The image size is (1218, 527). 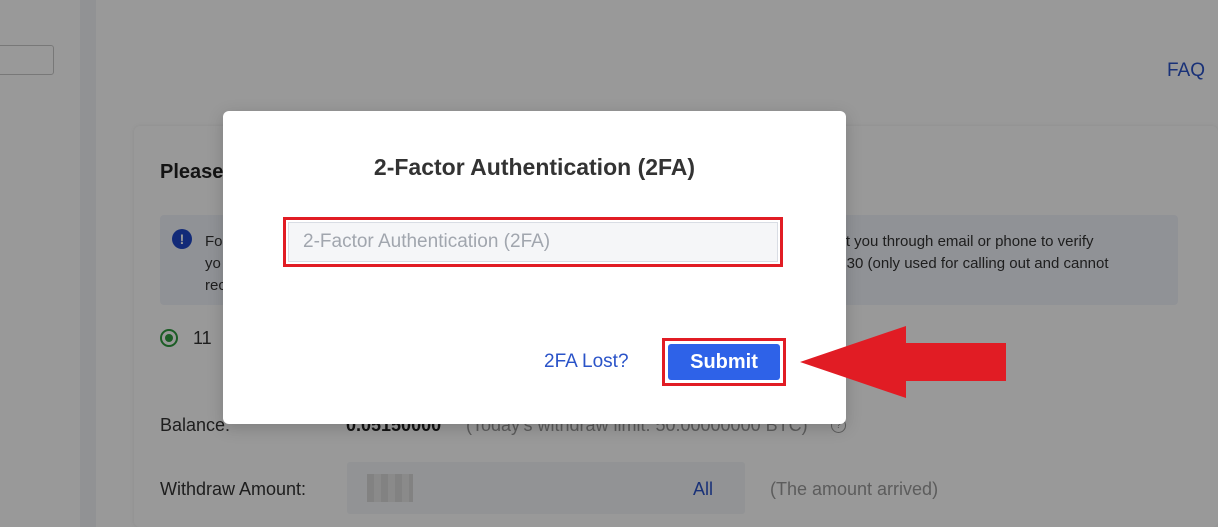 What do you see at coordinates (533, 242) in the screenshot?
I see `twofa-code-input` at bounding box center [533, 242].